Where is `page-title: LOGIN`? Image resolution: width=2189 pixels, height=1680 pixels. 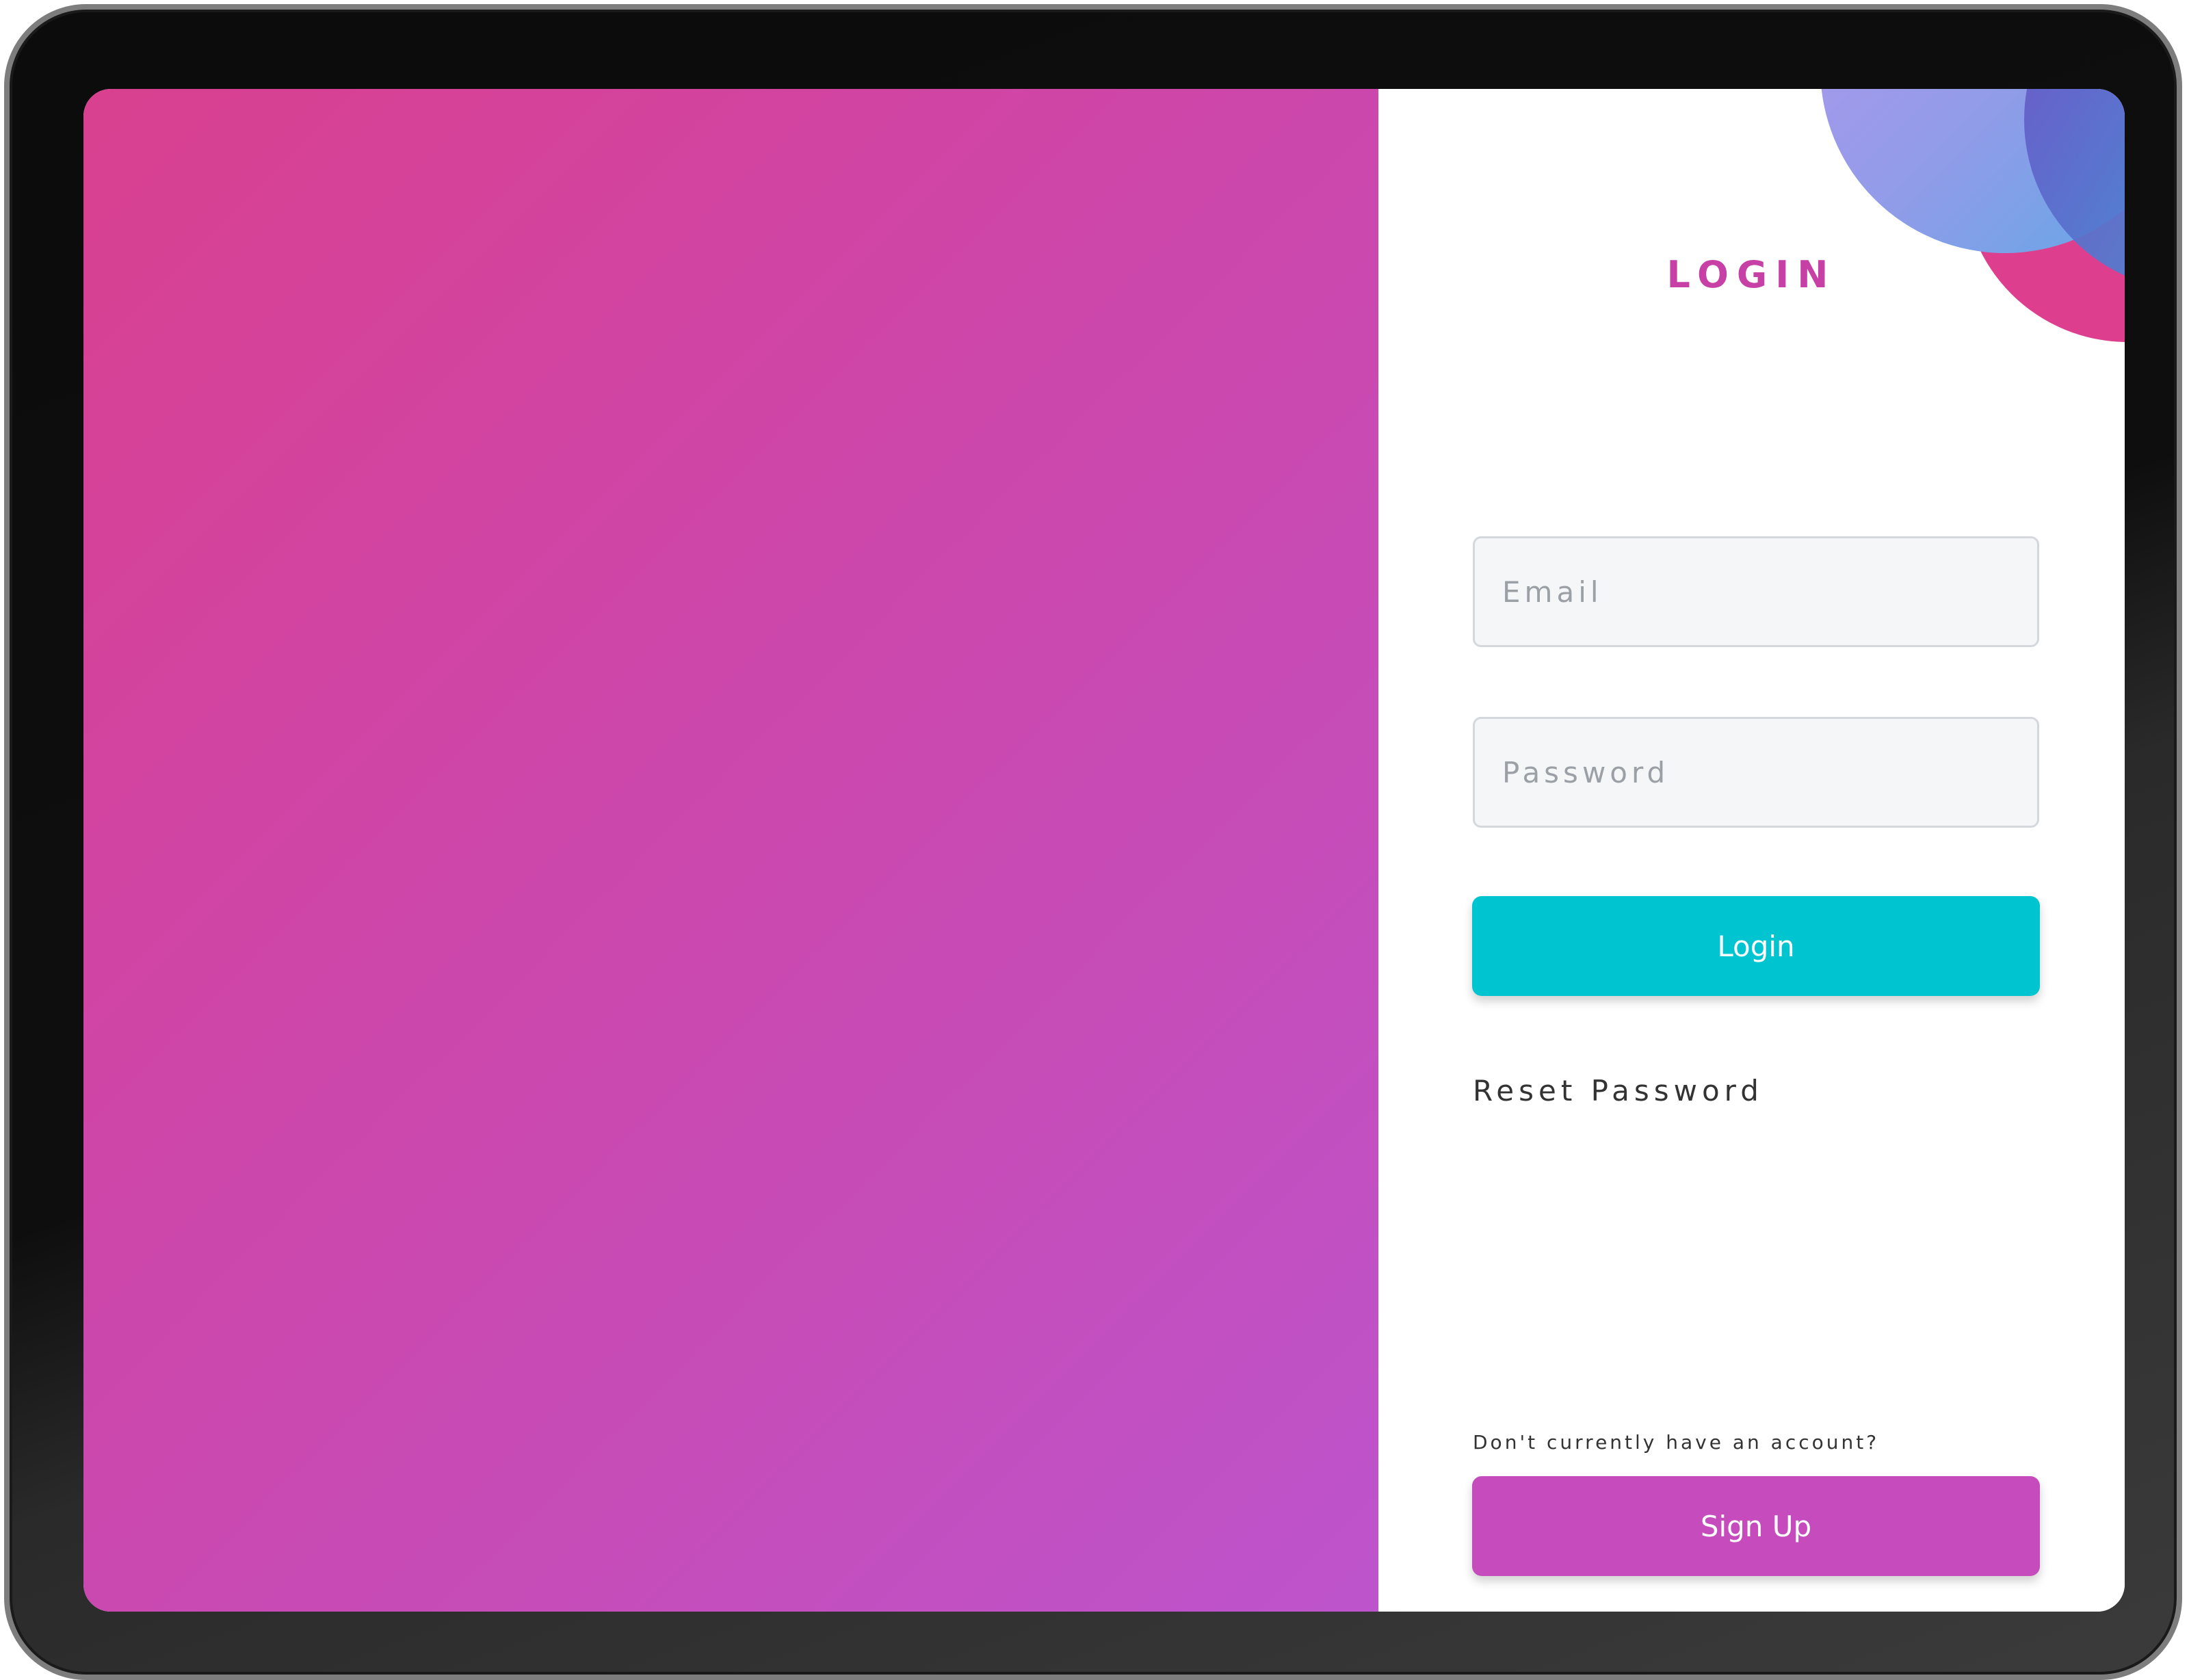
page-title: LOGIN is located at coordinates (1751, 274).